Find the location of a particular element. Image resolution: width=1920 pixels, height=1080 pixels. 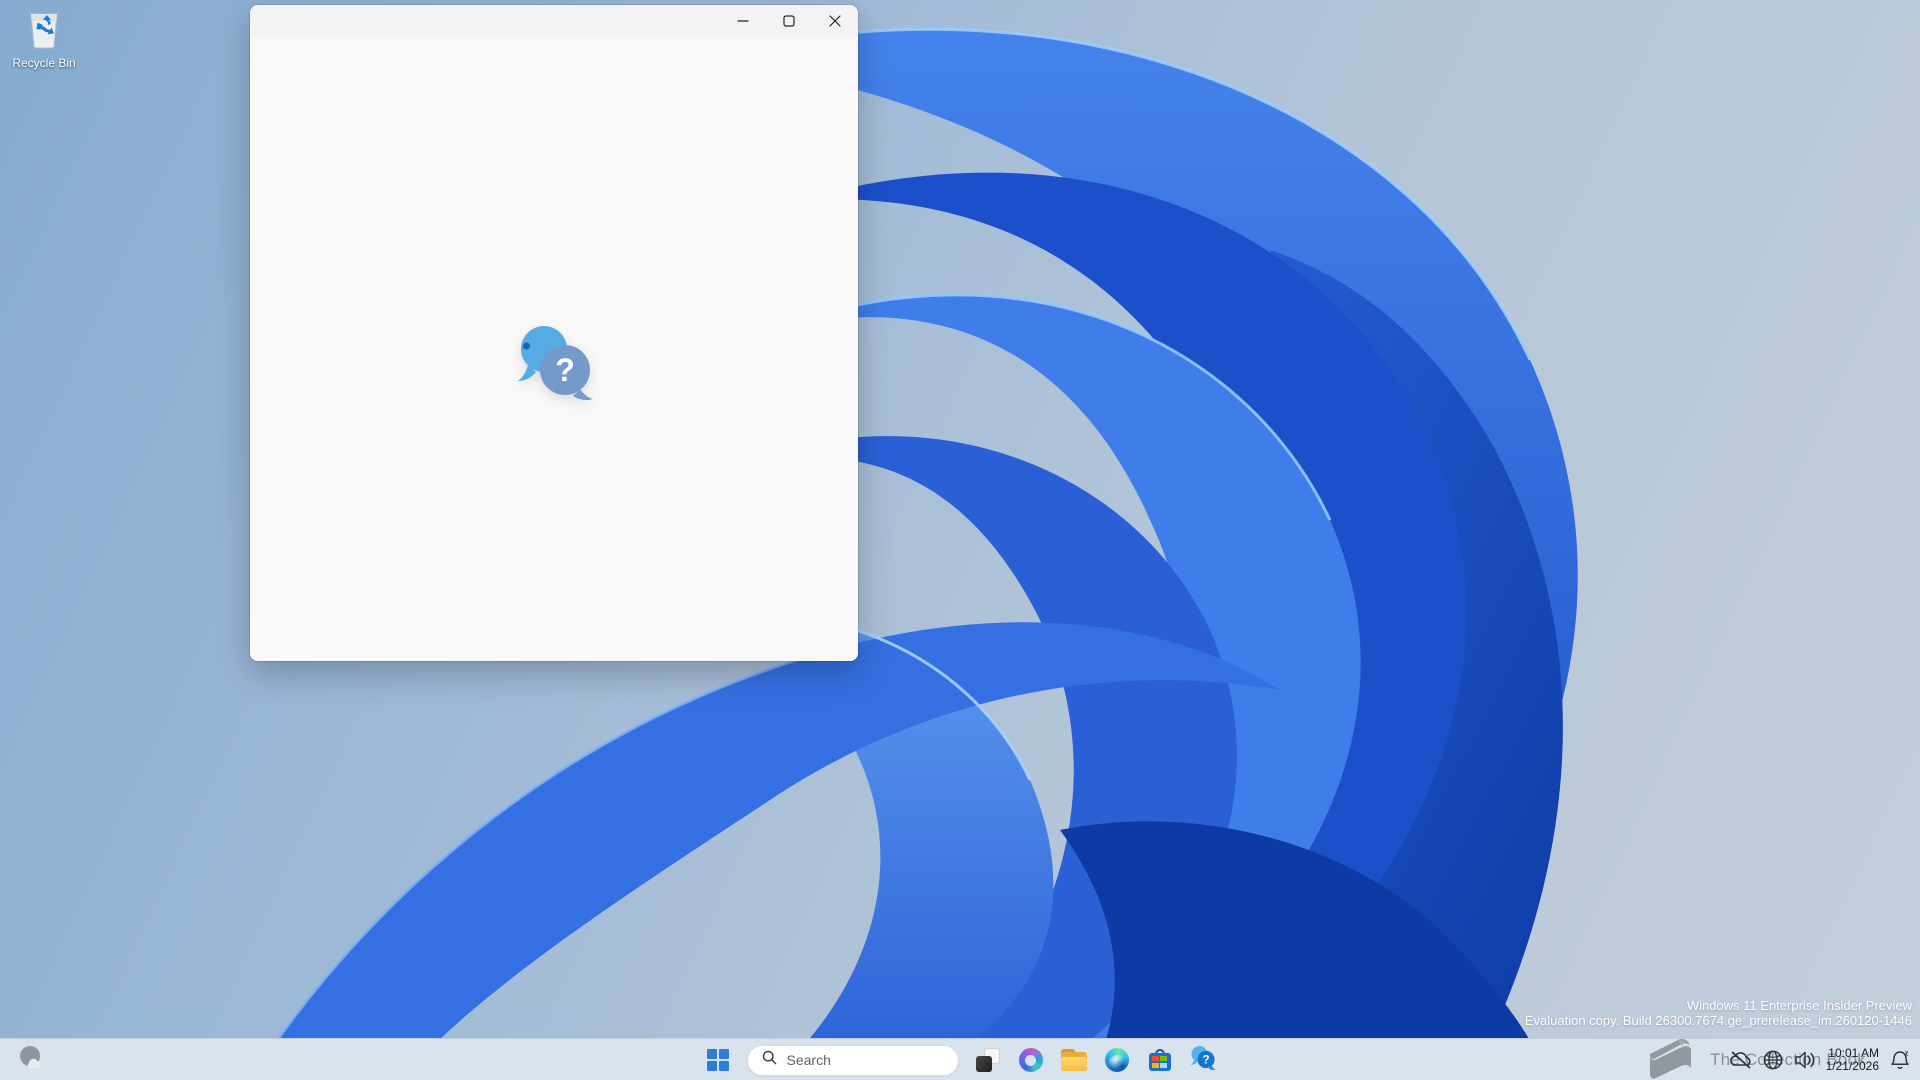

notification-bell-dnd-icon: z is located at coordinates (1900, 1060).